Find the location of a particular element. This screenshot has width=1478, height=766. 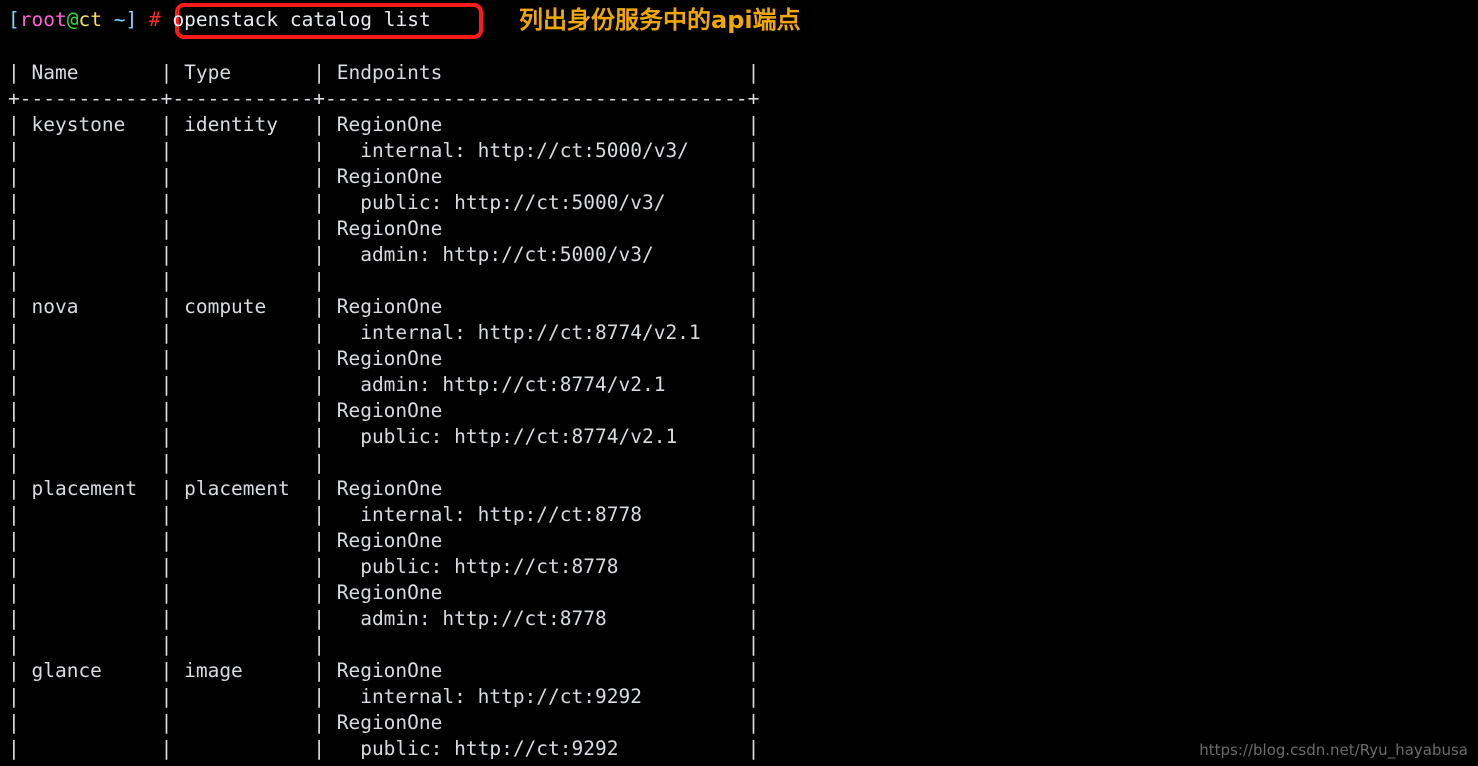

prompt-hostname: ct is located at coordinates (90, 19).